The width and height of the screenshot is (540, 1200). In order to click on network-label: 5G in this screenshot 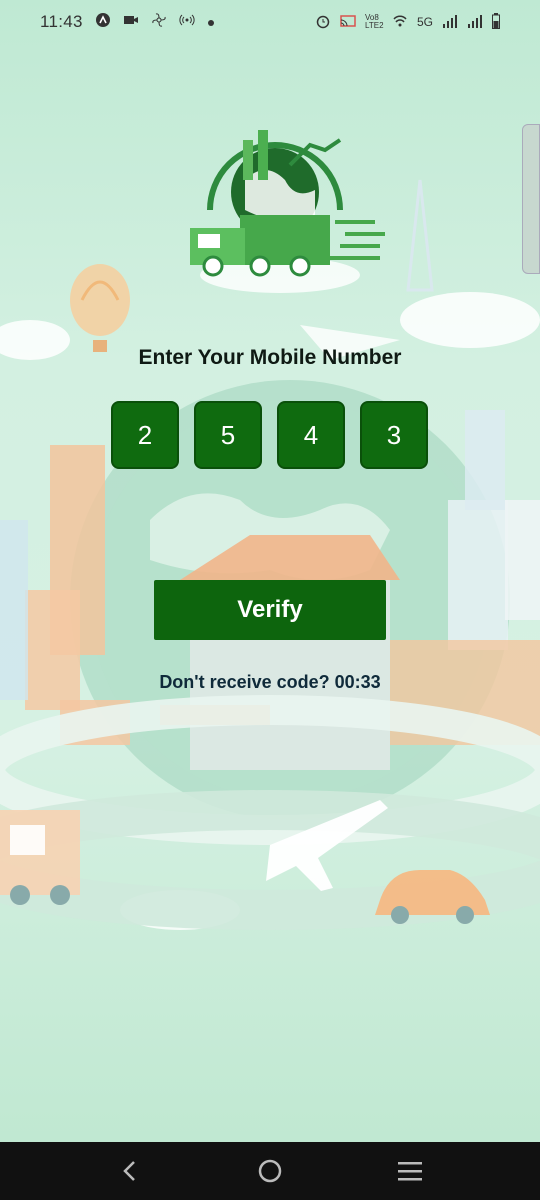, I will do `click(424, 22)`.